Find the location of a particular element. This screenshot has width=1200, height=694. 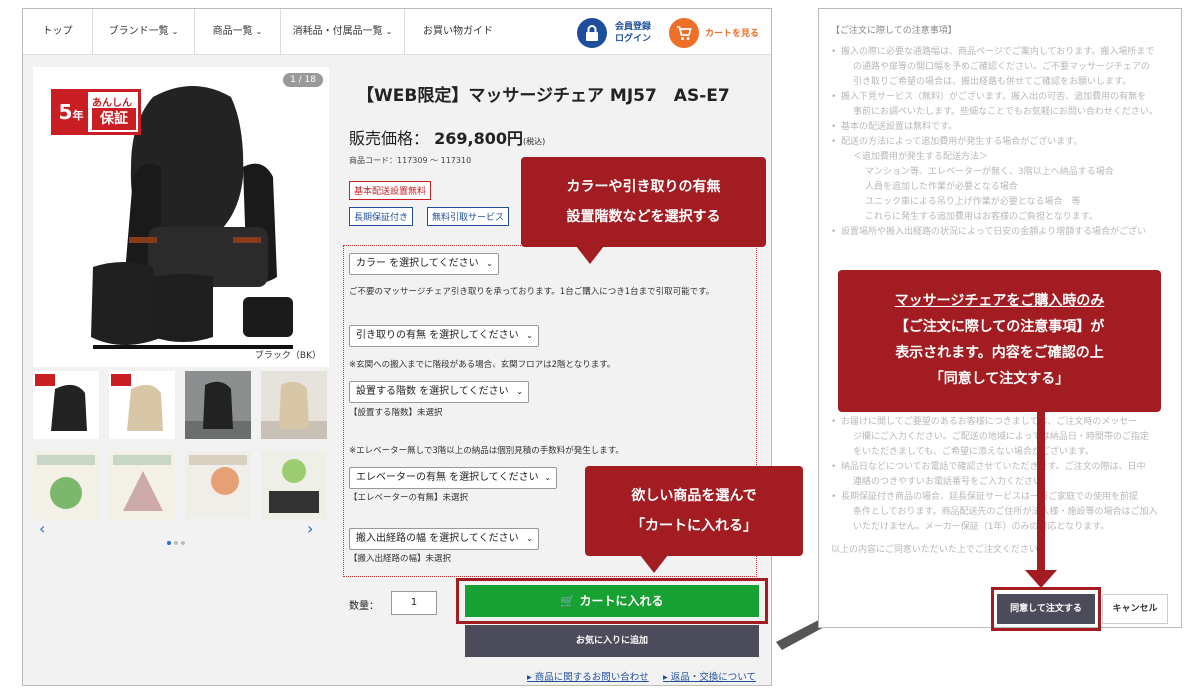

carousel-dots is located at coordinates (177, 539).